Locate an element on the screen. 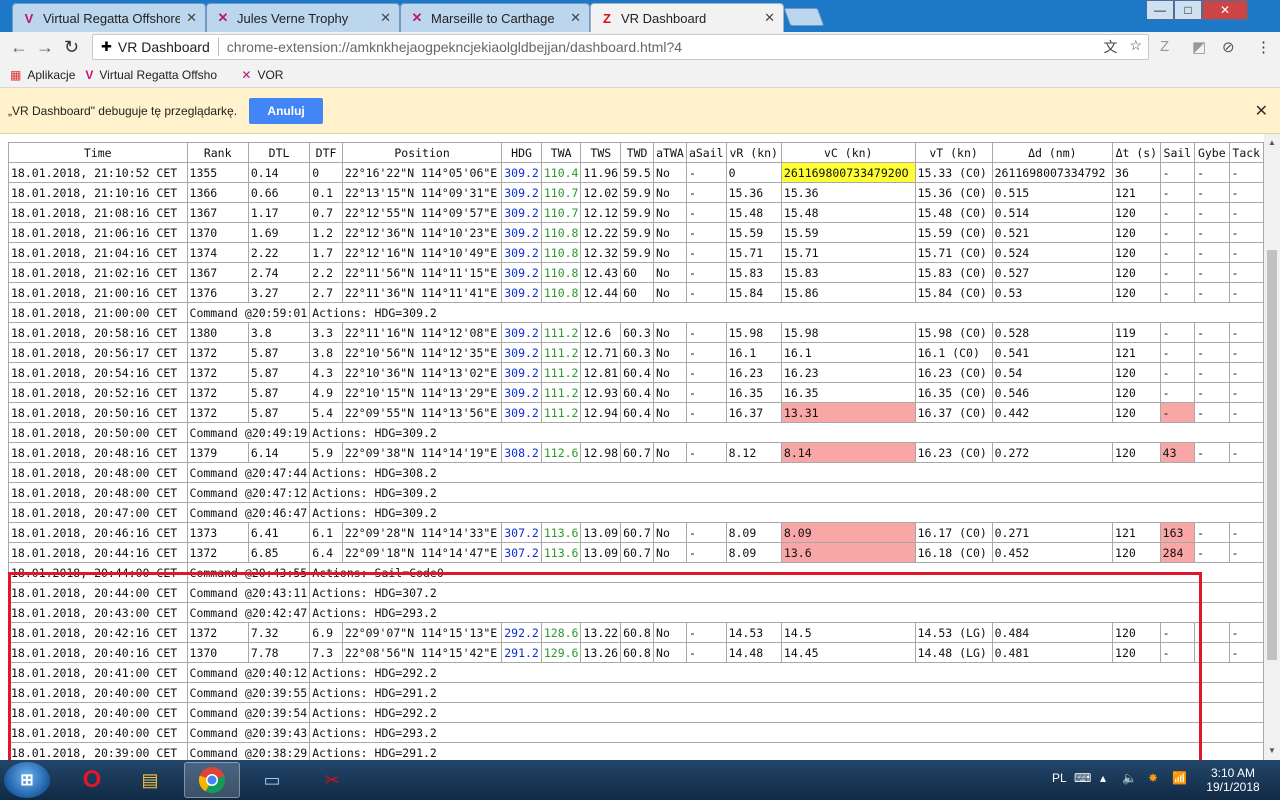 This screenshot has height=800, width=1280. tab-vr-dashboard: Z VR Dashboard ✕ is located at coordinates (687, 17).